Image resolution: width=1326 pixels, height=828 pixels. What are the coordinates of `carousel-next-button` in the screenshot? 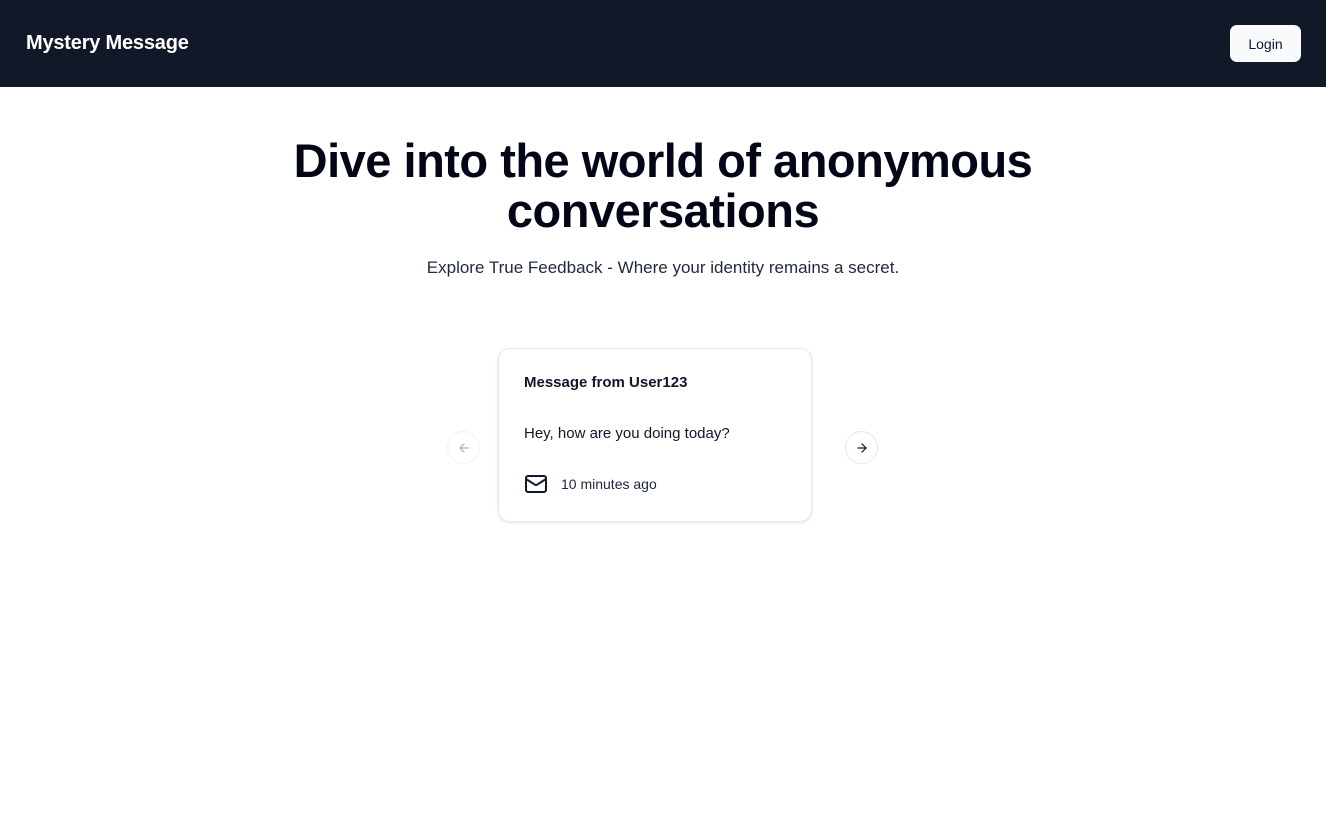 It's located at (861, 447).